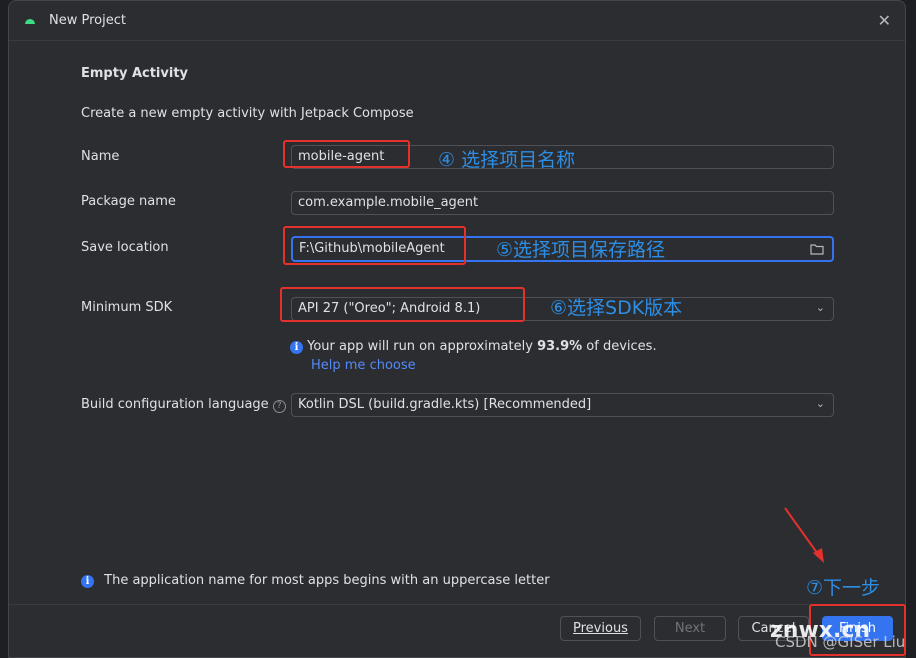 Image resolution: width=916 pixels, height=658 pixels. Describe the element at coordinates (804, 535) in the screenshot. I see `arrow-annotation` at that location.